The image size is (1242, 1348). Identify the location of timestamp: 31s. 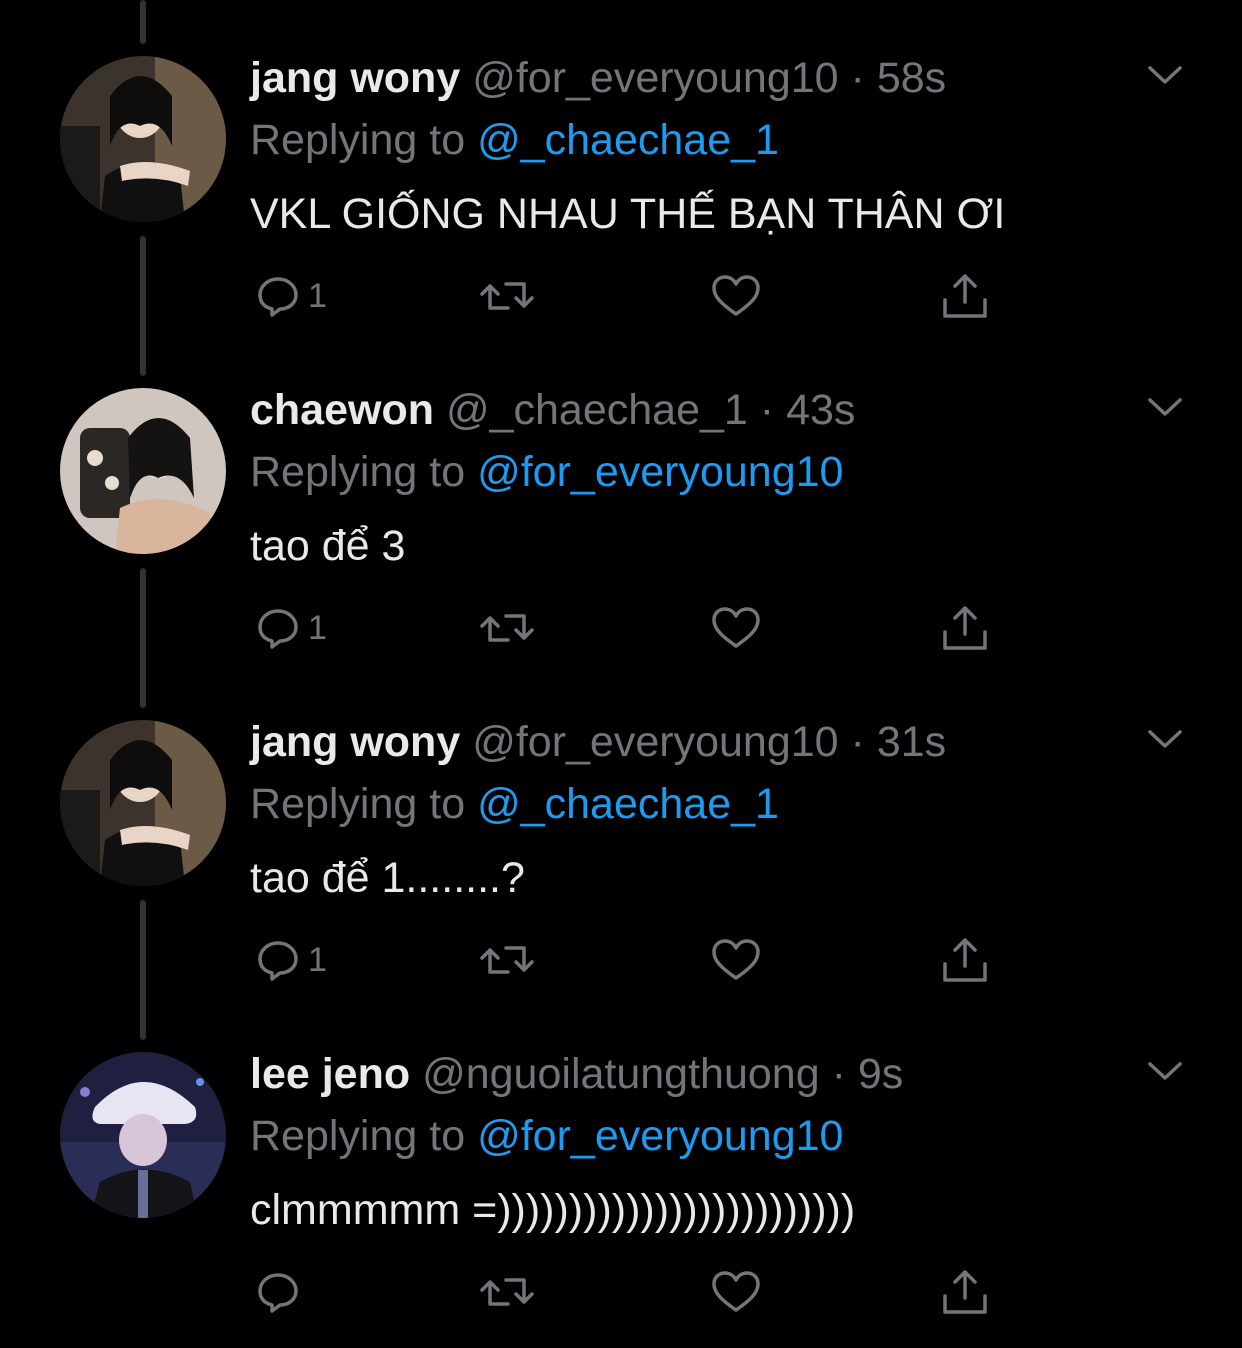
(911, 742).